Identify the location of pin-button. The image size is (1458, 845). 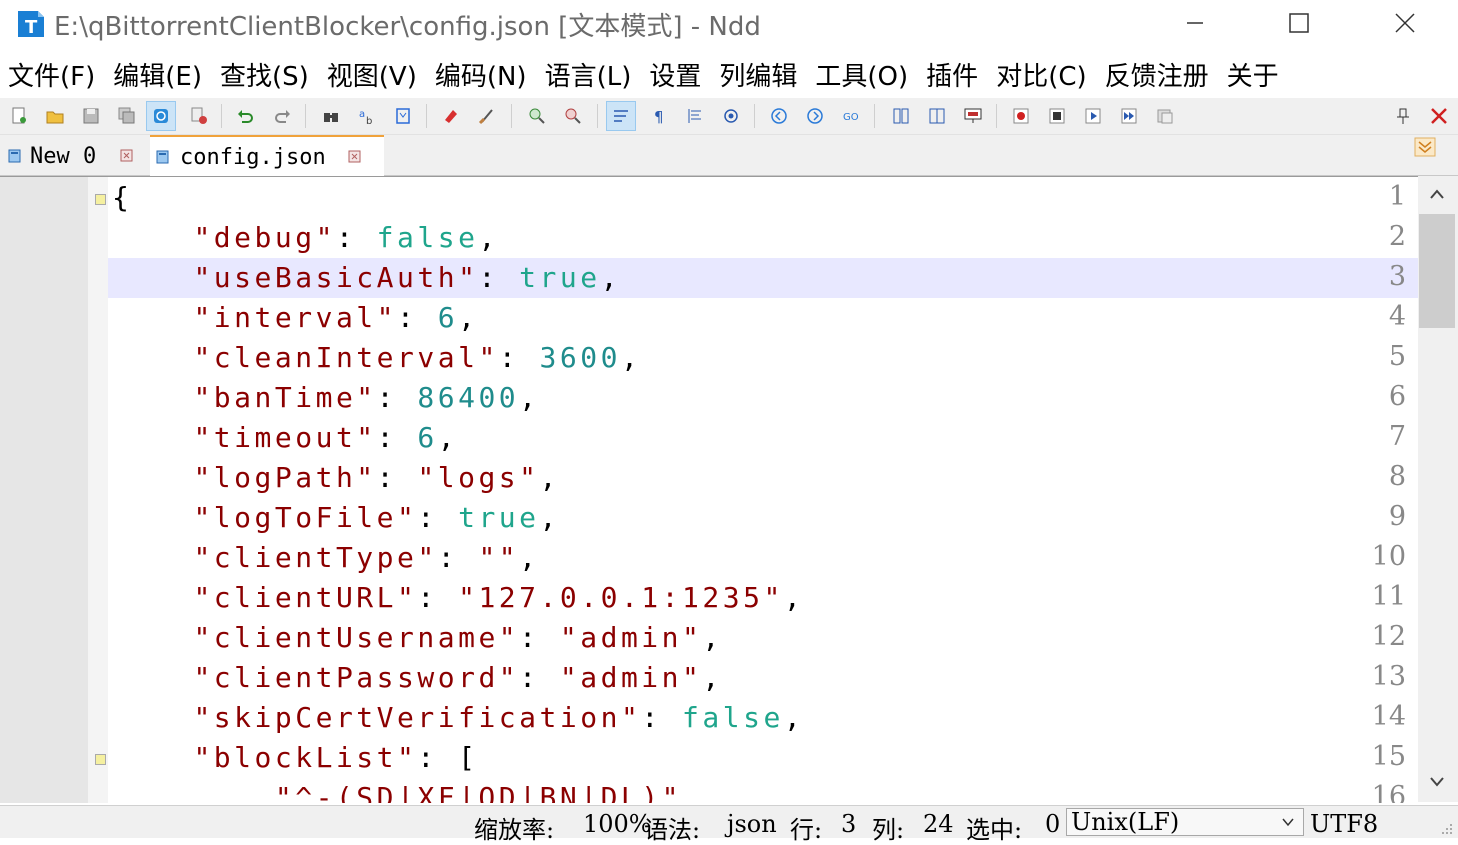
(1403, 116).